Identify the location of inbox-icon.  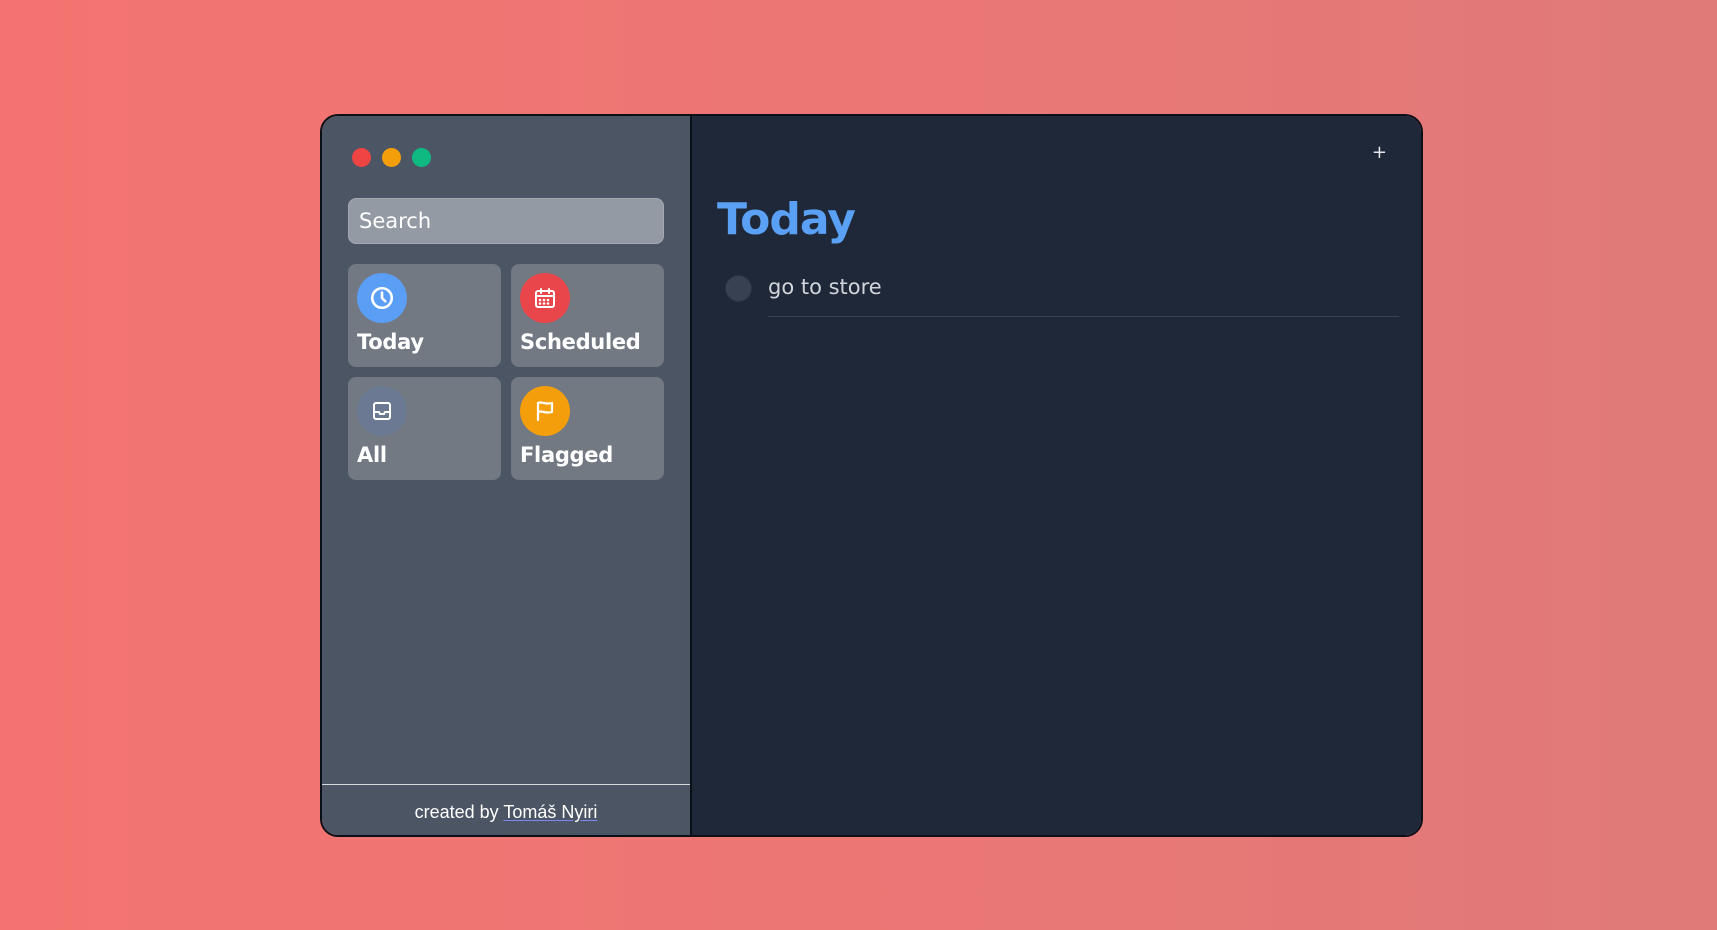
(382, 411).